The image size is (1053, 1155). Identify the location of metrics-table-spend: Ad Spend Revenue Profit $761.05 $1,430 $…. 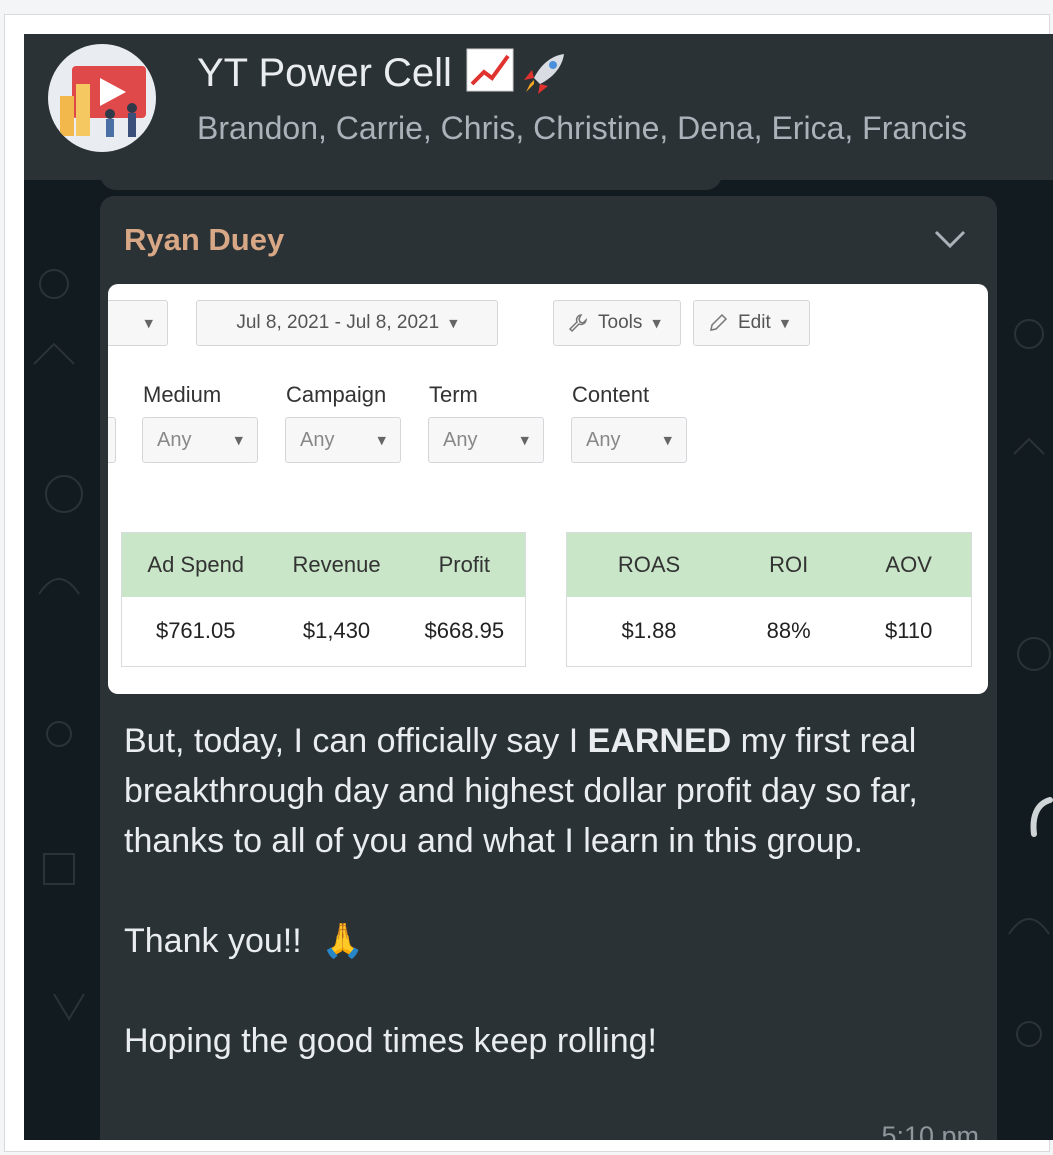
(323, 599).